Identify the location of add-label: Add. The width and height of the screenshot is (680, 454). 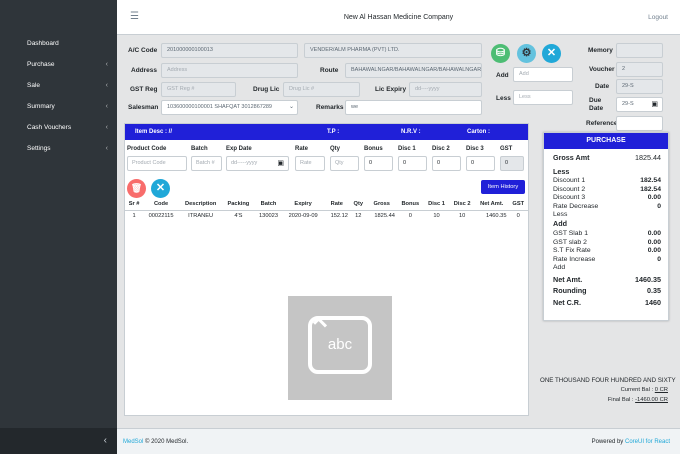
(502, 75).